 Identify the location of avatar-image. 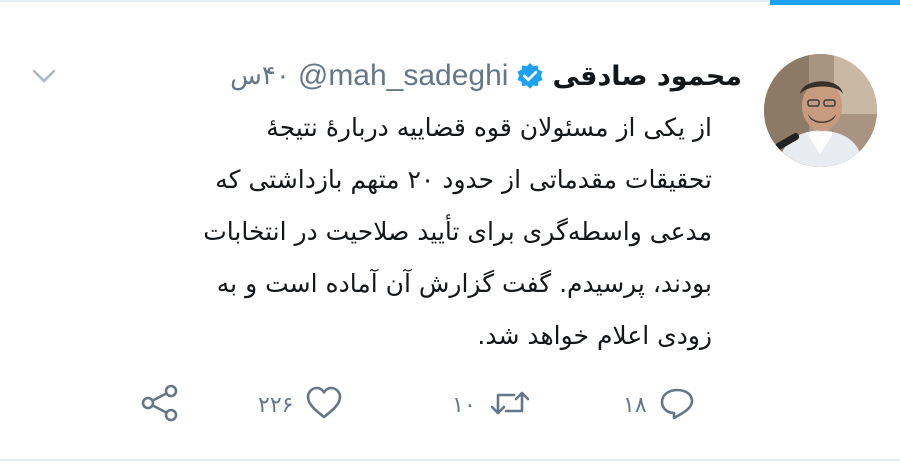
(820, 110).